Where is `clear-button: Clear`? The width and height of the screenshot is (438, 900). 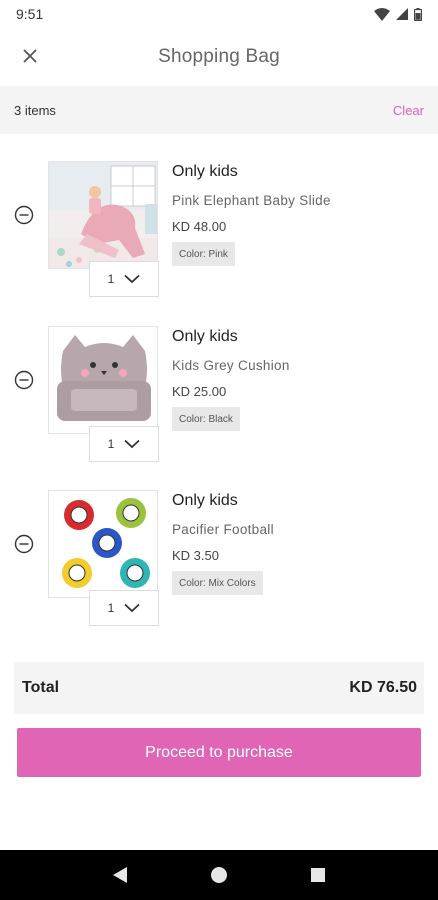
clear-button: Clear is located at coordinates (408, 110).